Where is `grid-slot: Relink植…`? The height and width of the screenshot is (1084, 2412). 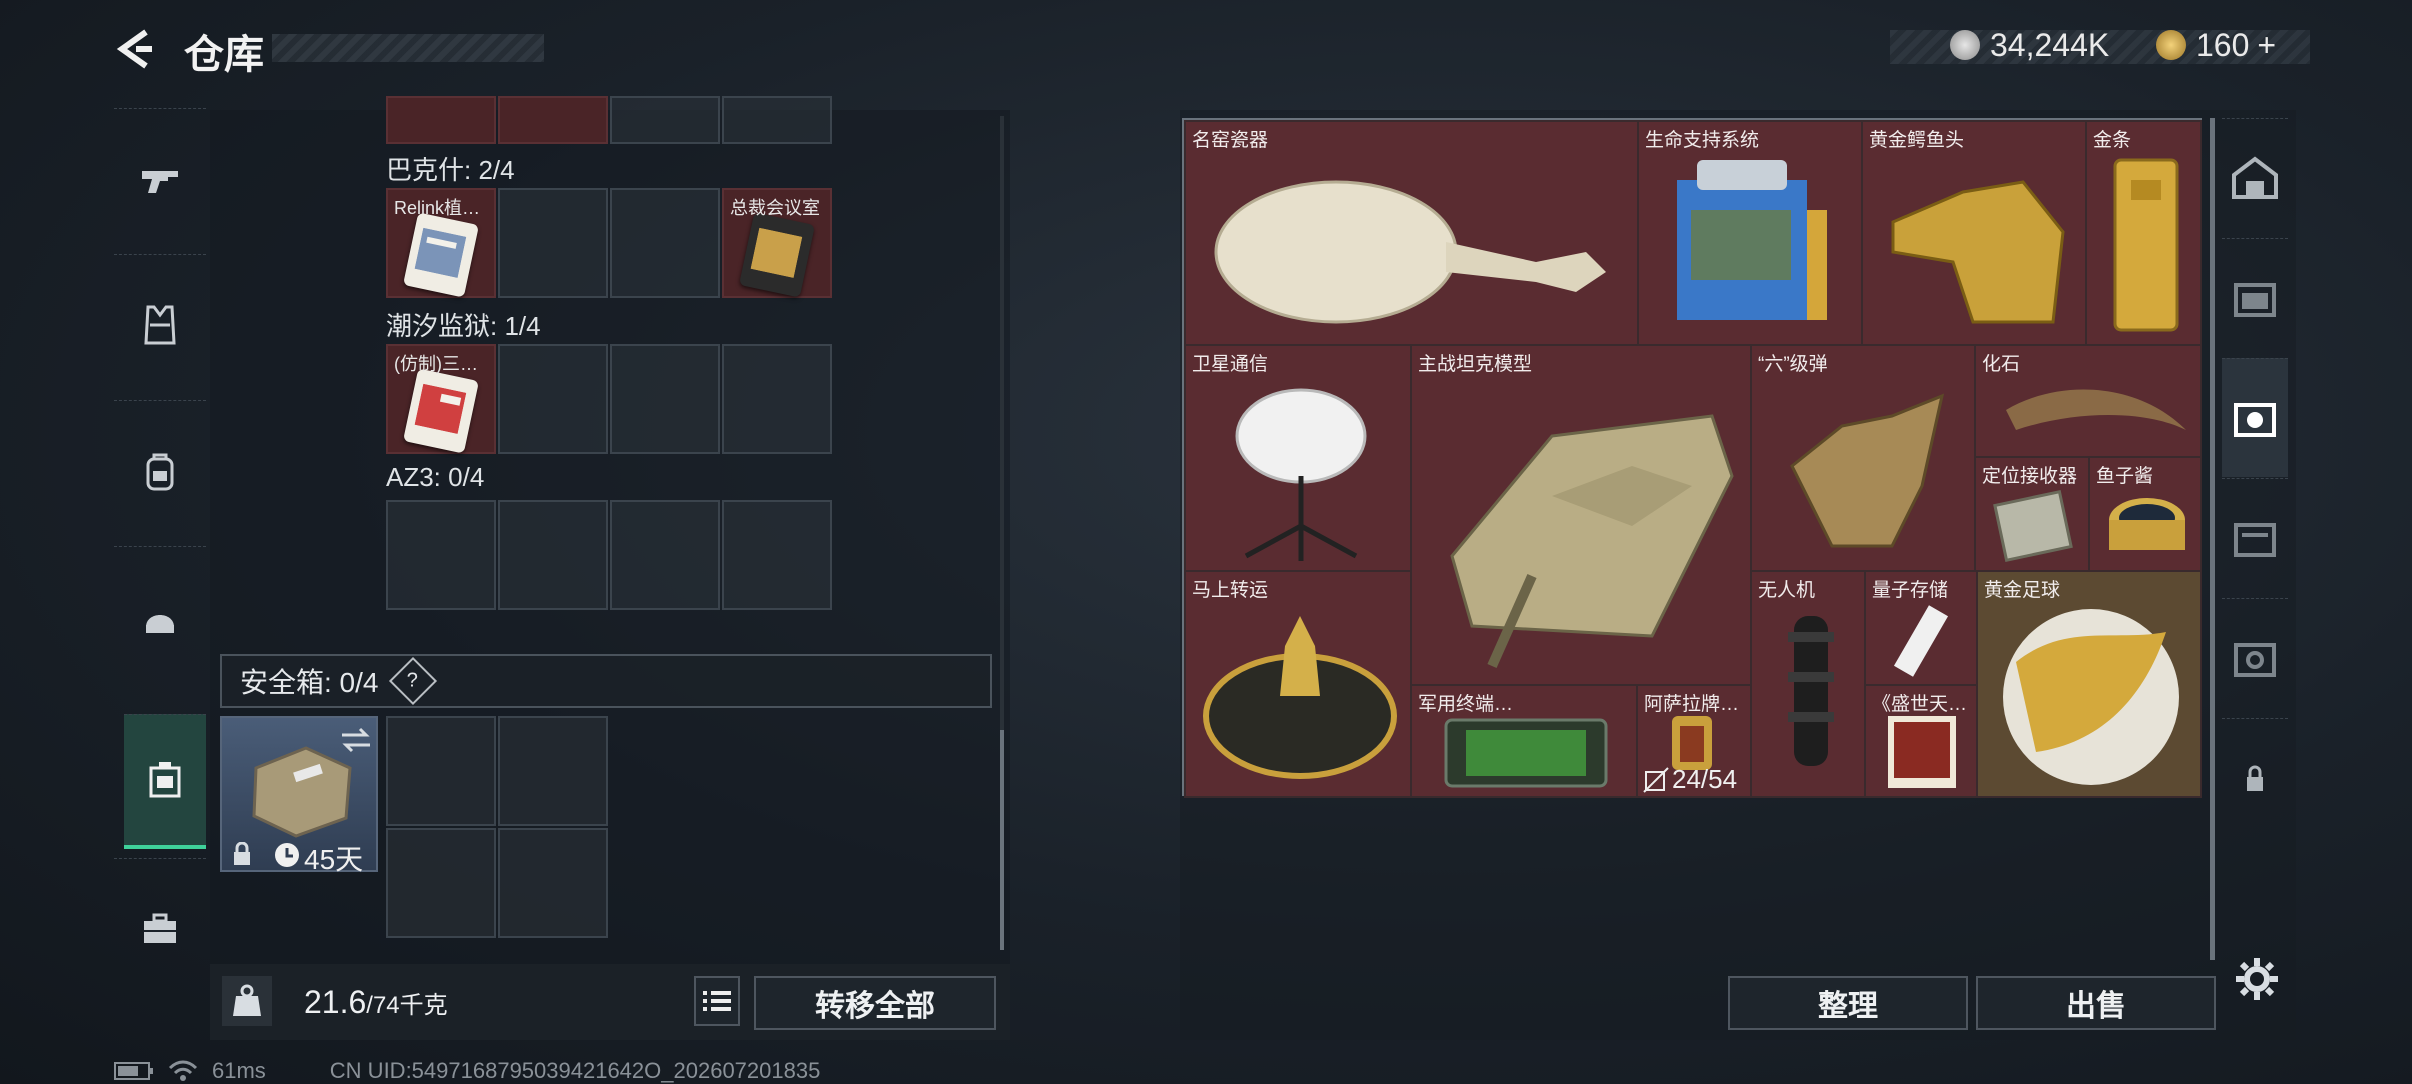
grid-slot: Relink植… is located at coordinates (441, 243).